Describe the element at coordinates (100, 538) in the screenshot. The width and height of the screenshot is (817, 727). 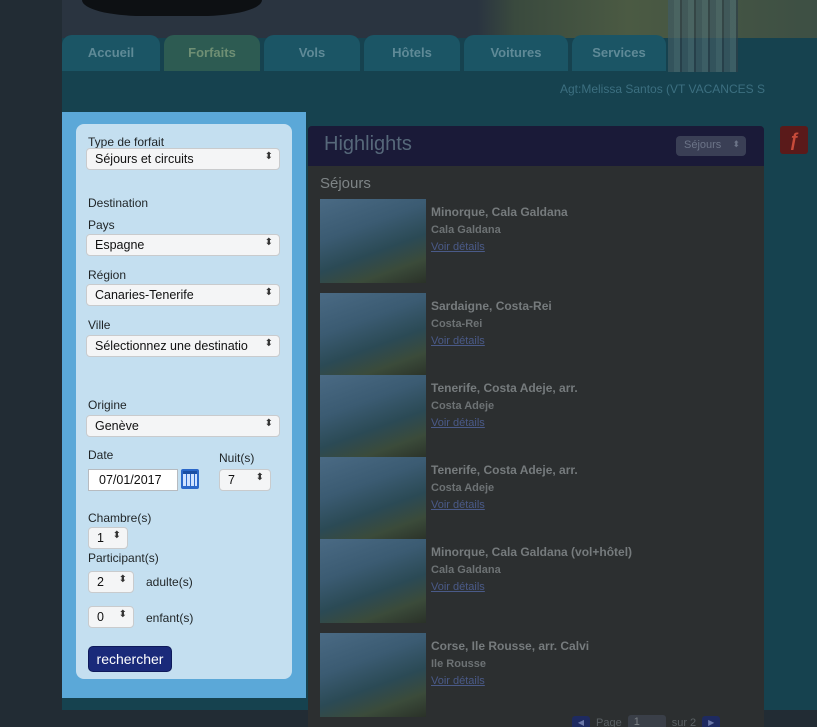
I see `rooms-value: 1` at that location.